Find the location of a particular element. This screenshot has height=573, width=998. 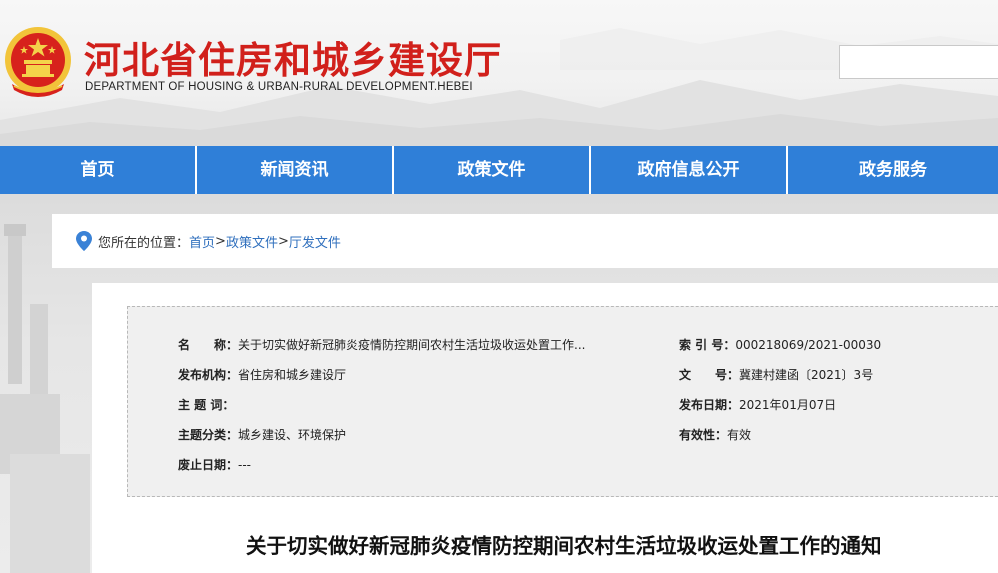

nav-government-info: 政府信息公开 is located at coordinates (689, 170).